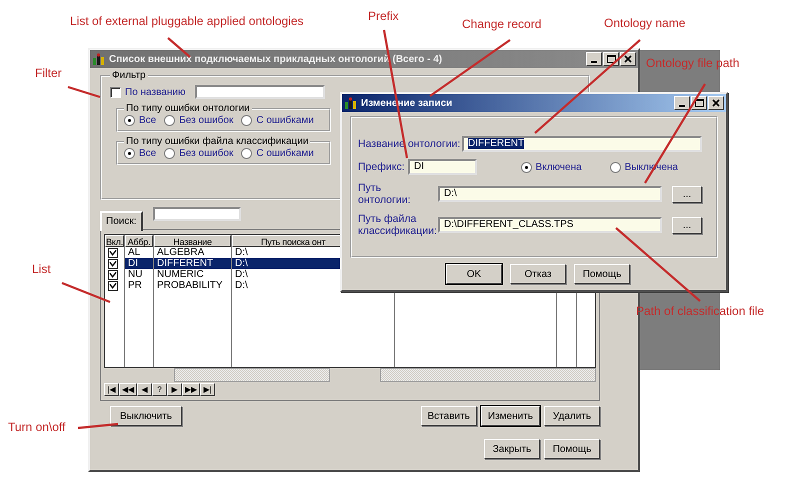 Image resolution: width=788 pixels, height=482 pixels. Describe the element at coordinates (129, 75) in the screenshot. I see `group-title: Фильтр` at that location.